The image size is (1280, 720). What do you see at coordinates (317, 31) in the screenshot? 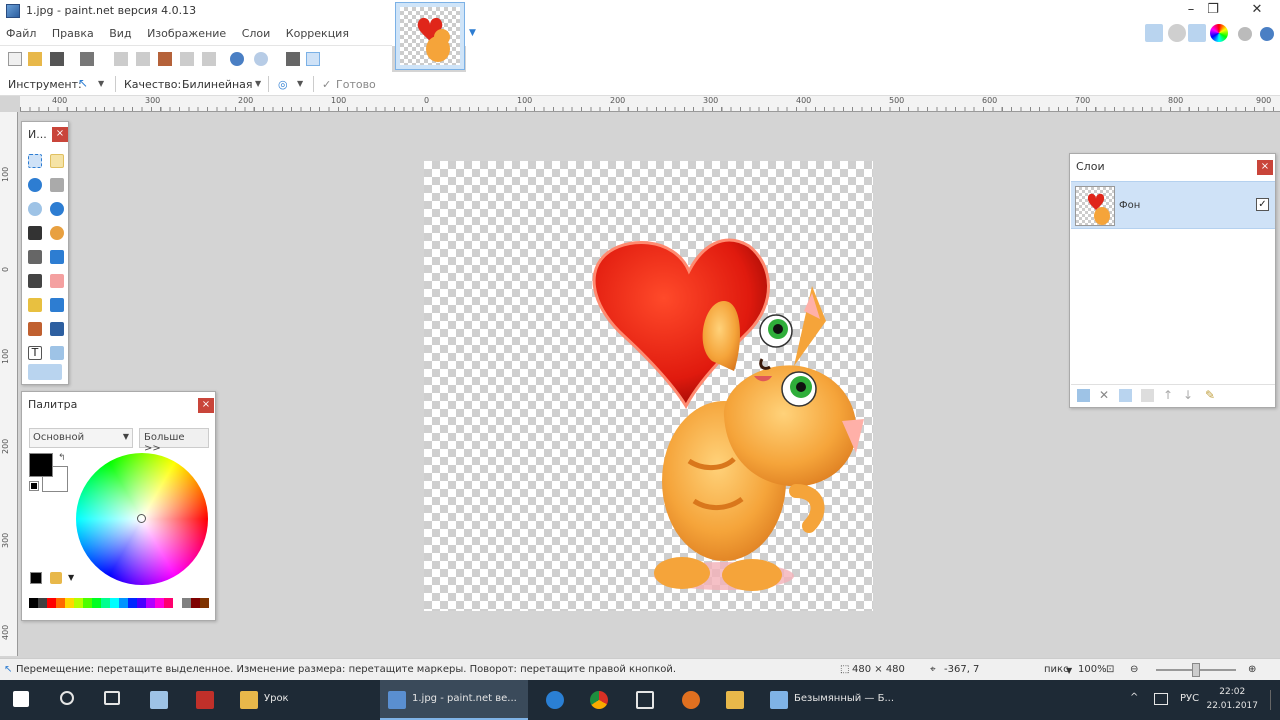
I see `menu-adjustments: Коррекция` at bounding box center [317, 31].